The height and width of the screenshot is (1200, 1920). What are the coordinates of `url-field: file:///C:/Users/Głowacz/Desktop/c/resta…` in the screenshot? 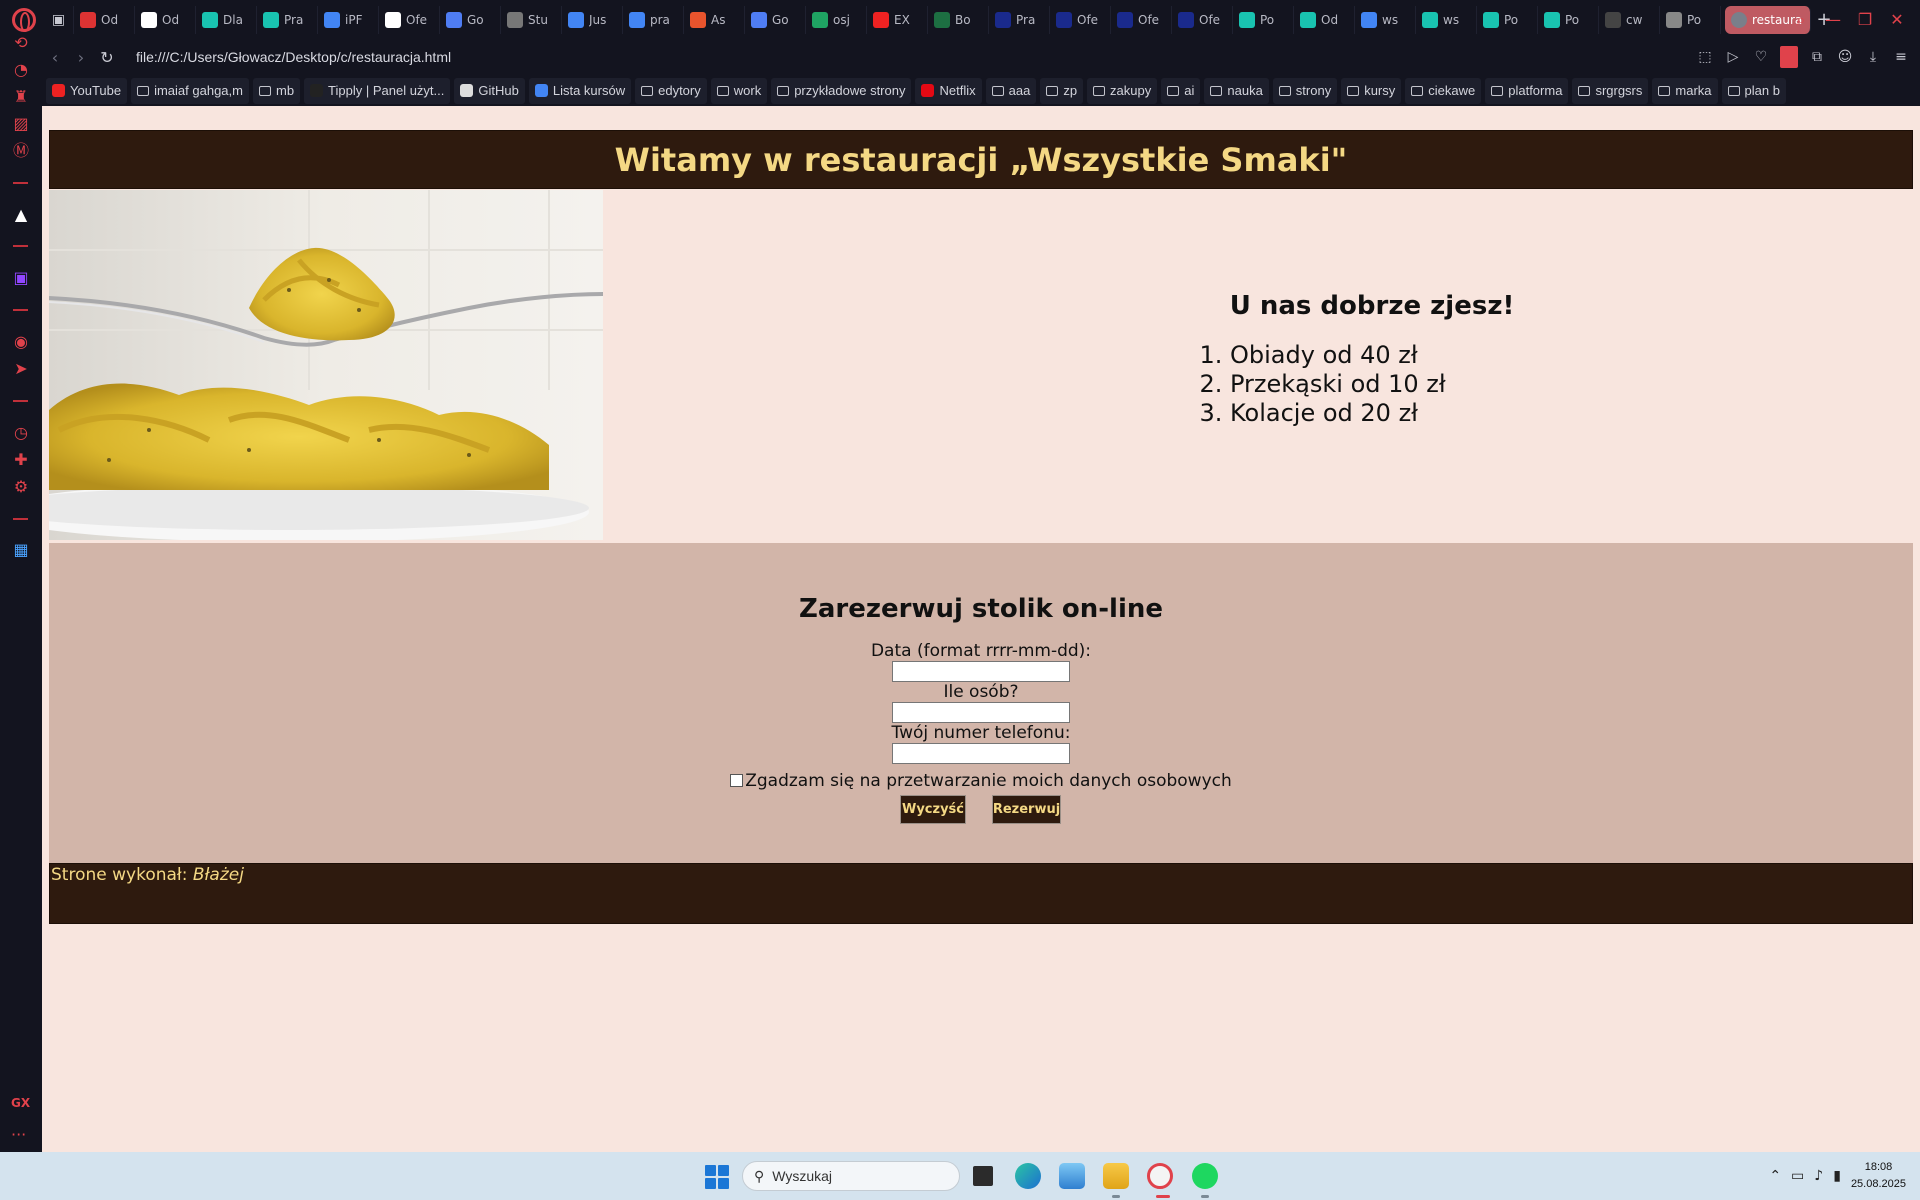 It's located at (293, 57).